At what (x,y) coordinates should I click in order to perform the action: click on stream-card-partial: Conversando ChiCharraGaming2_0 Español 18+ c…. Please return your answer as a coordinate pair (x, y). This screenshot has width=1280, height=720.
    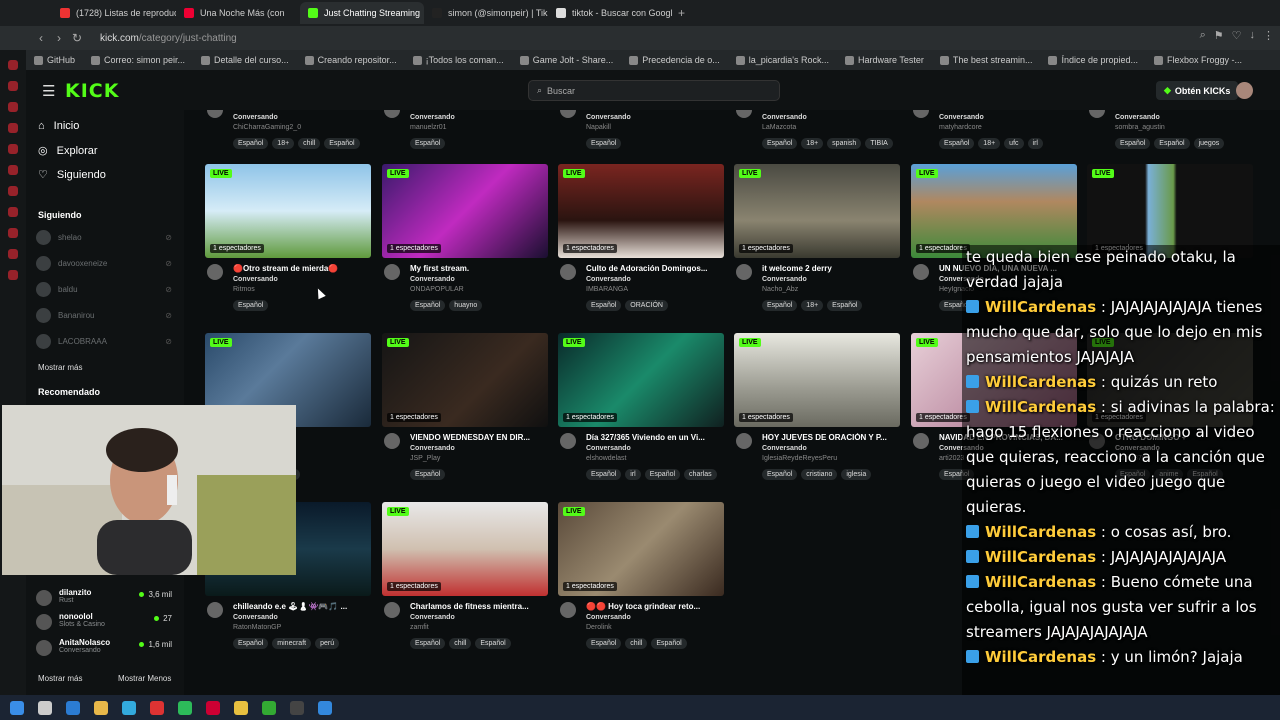
    Looking at the image, I should click on (288, 129).